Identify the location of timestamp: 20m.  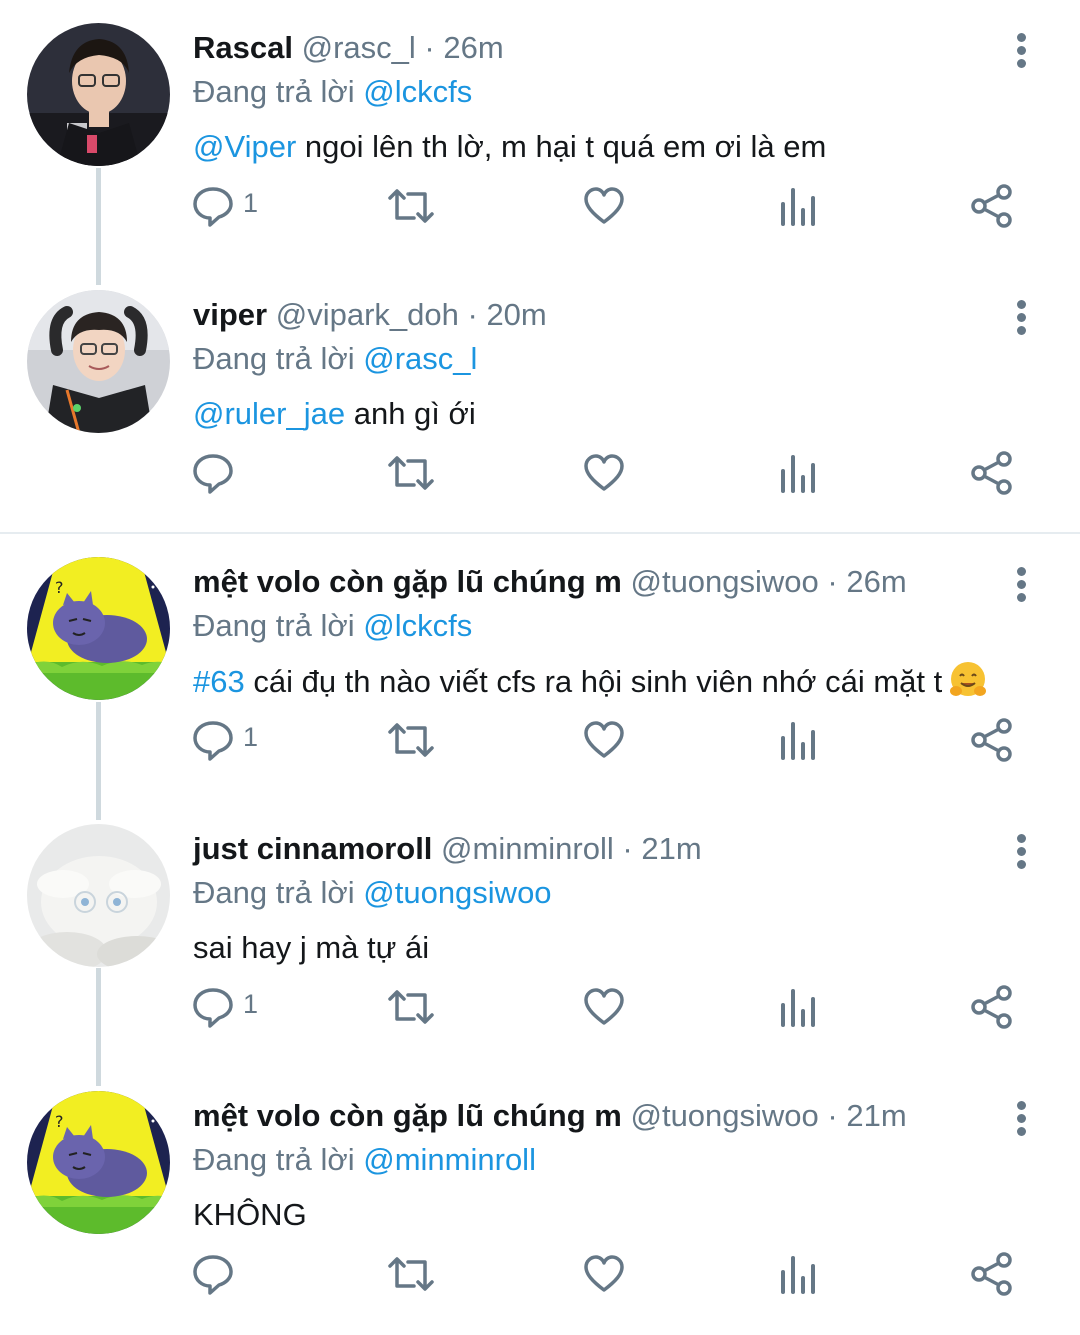
(516, 314).